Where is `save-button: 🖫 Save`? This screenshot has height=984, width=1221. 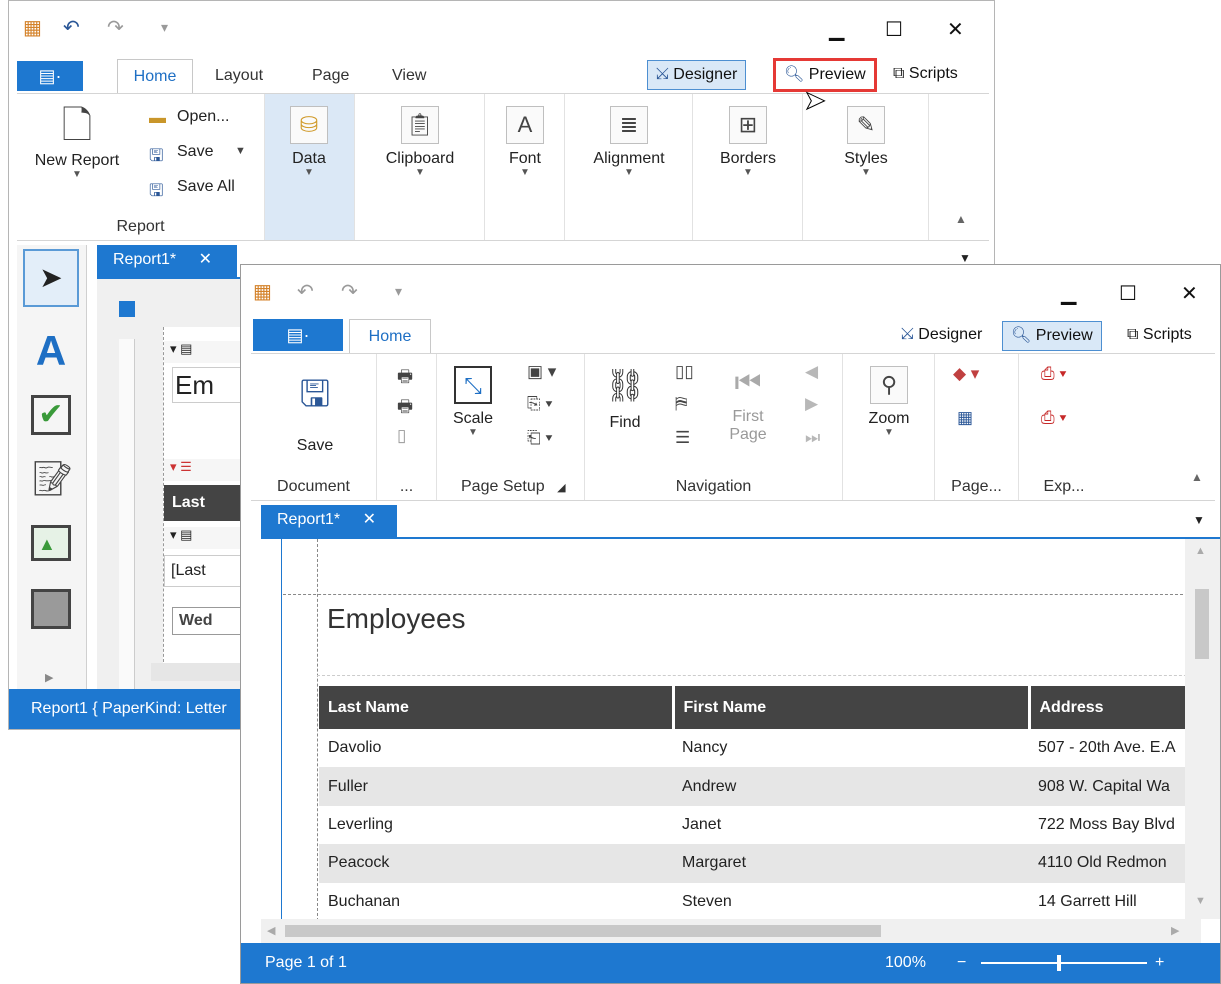 save-button: 🖫 Save is located at coordinates (315, 411).